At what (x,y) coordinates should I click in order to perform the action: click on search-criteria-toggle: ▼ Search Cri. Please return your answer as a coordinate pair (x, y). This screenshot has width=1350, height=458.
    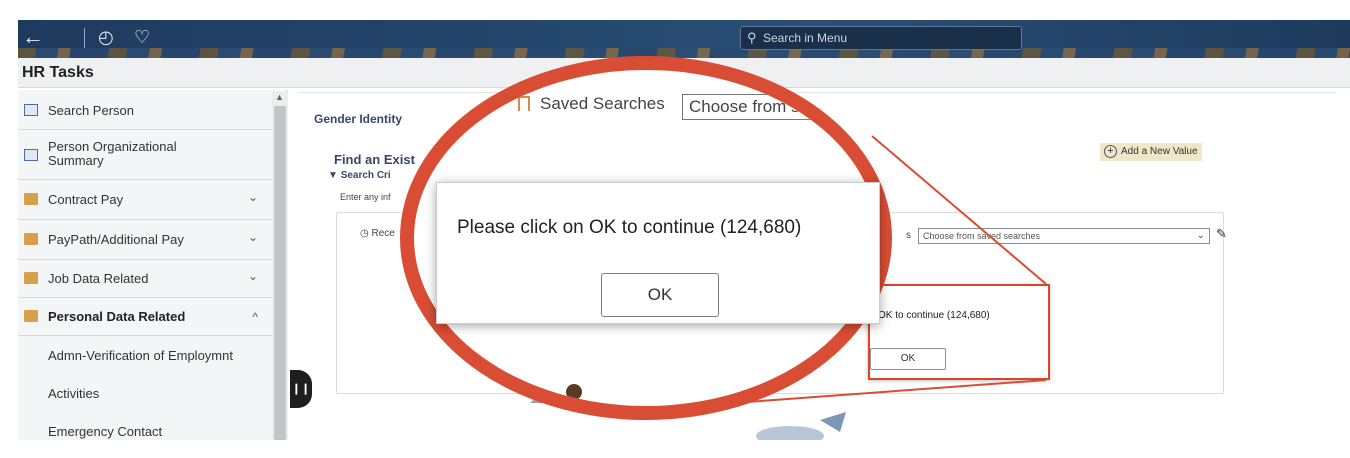
    Looking at the image, I should click on (359, 175).